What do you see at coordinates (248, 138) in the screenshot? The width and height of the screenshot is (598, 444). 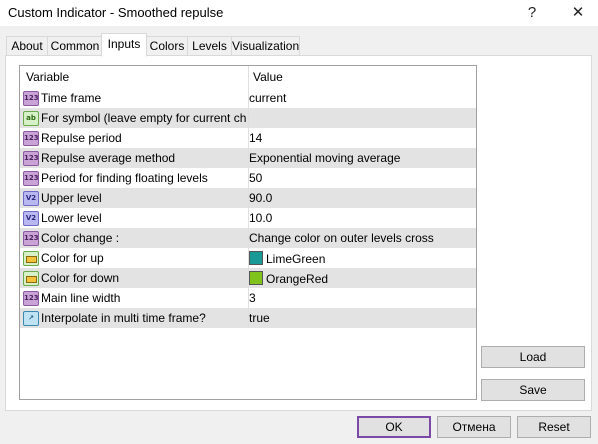 I see `table-row: 123 Repulse period 14` at bounding box center [248, 138].